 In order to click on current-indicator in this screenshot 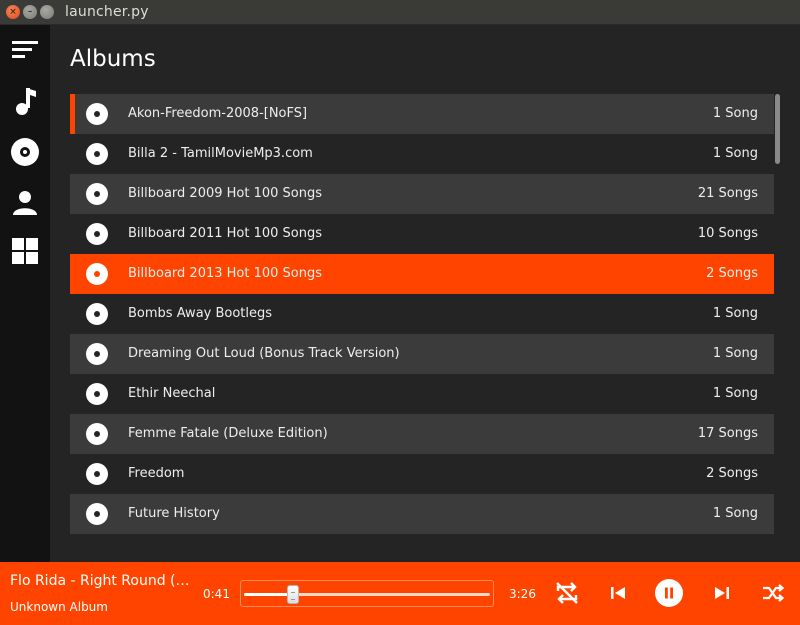, I will do `click(72, 114)`.